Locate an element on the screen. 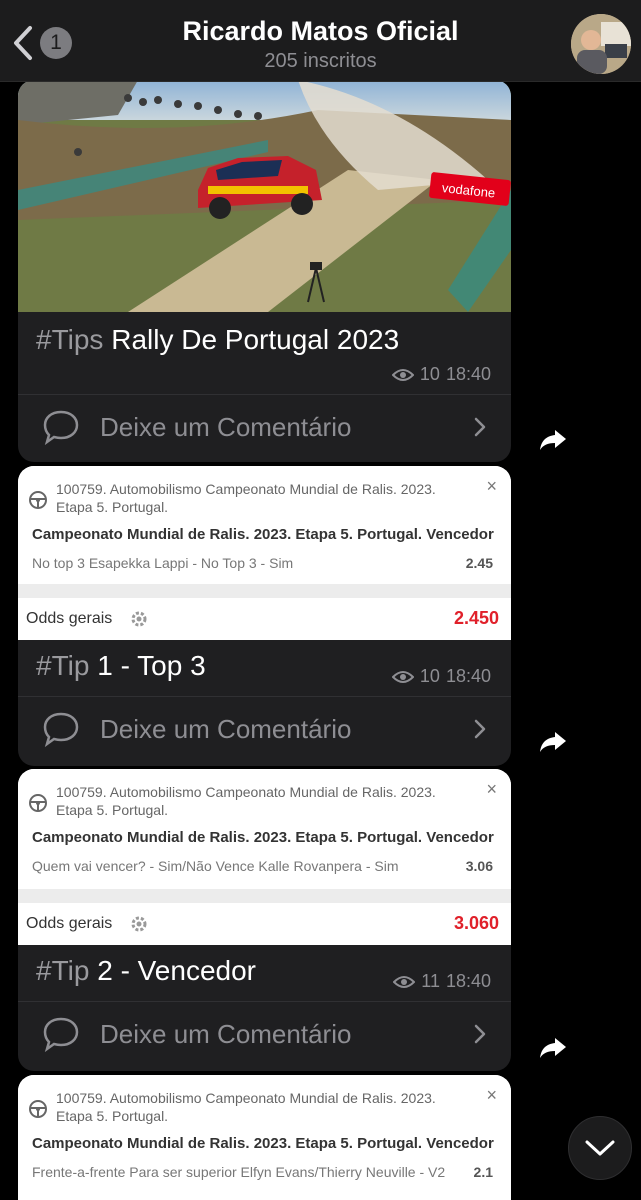 Image resolution: width=641 pixels, height=1200 pixels. post-caption: #Tip 2 - Vencedor is located at coordinates (146, 971).